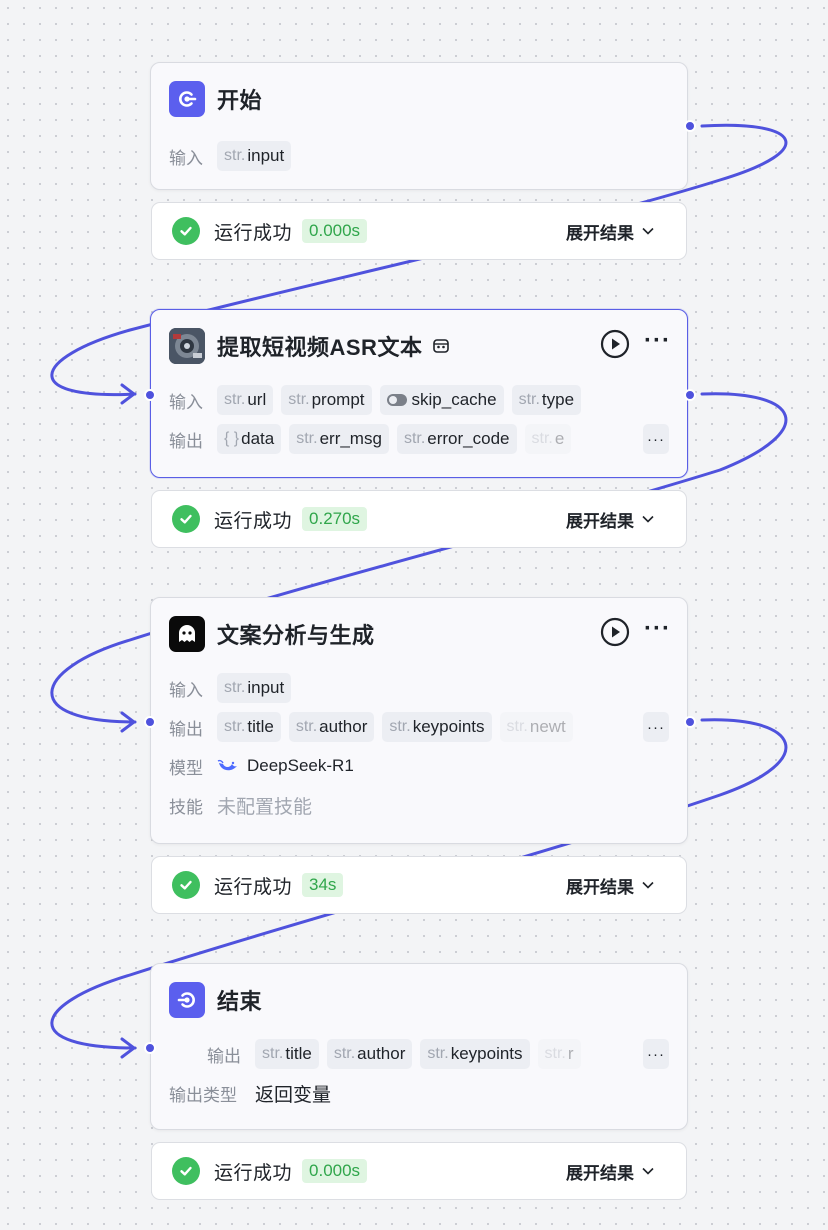 This screenshot has width=828, height=1230. Describe the element at coordinates (690, 126) in the screenshot. I see `start-output-port` at that location.